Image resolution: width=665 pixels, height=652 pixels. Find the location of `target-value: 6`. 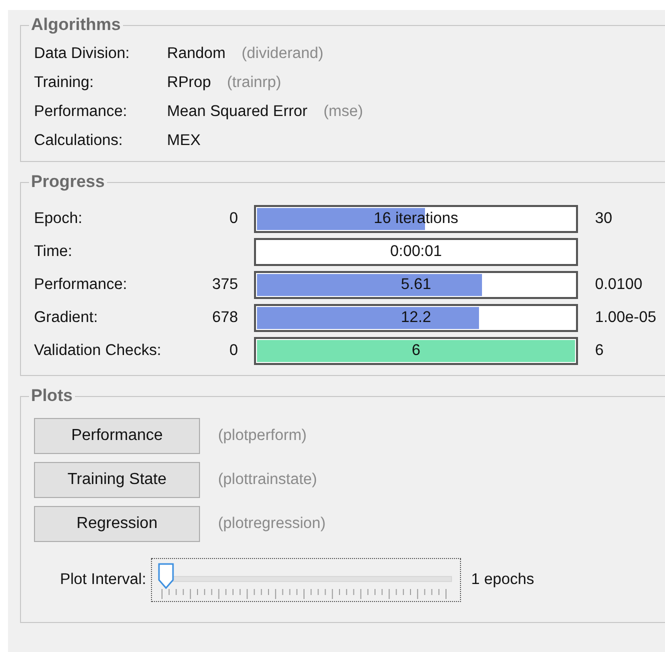

target-value: 6 is located at coordinates (599, 351).